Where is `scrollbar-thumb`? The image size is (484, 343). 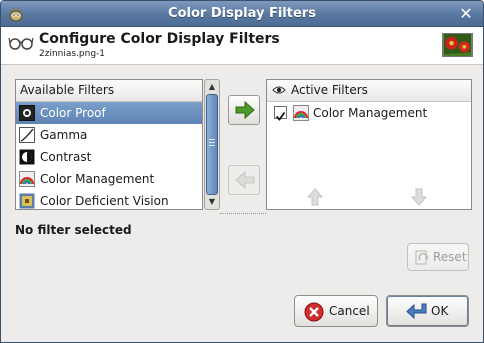 scrollbar-thumb is located at coordinates (212, 144).